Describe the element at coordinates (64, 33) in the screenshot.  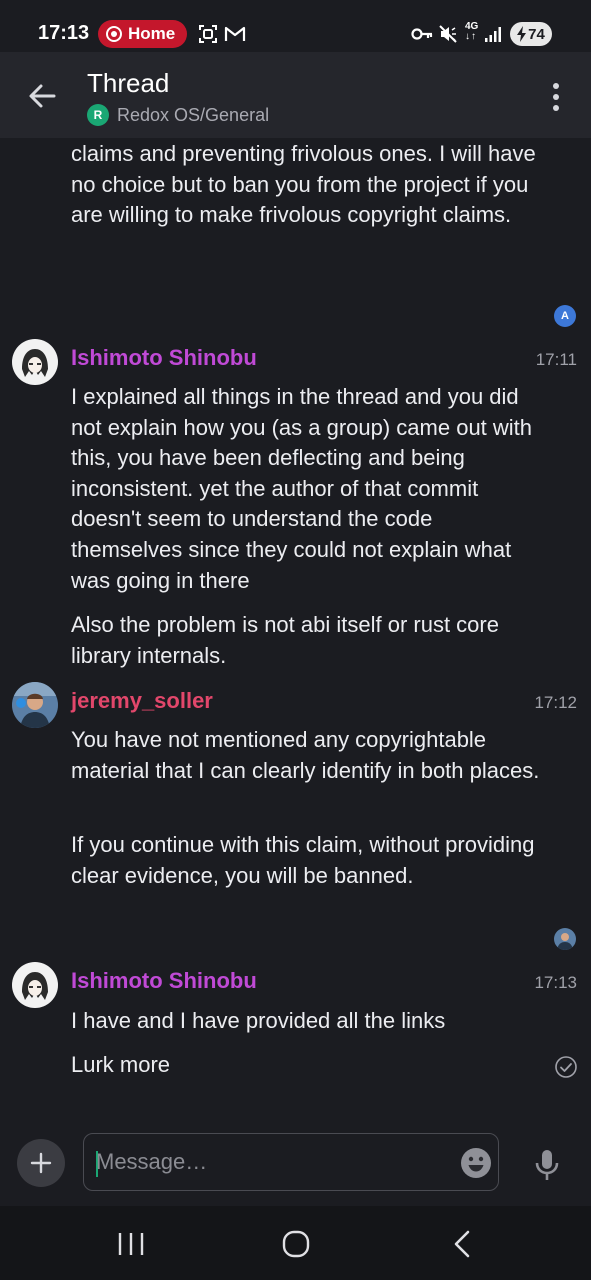
I see `status-time: 17:13` at that location.